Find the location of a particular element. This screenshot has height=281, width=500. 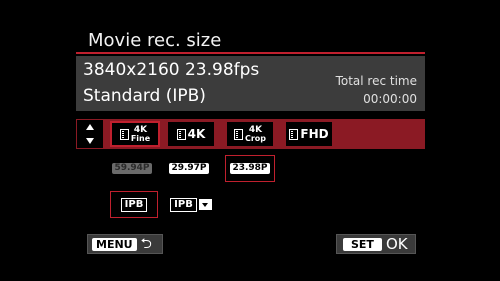

total-rec-time-value: 00:00:00 is located at coordinates (390, 99).